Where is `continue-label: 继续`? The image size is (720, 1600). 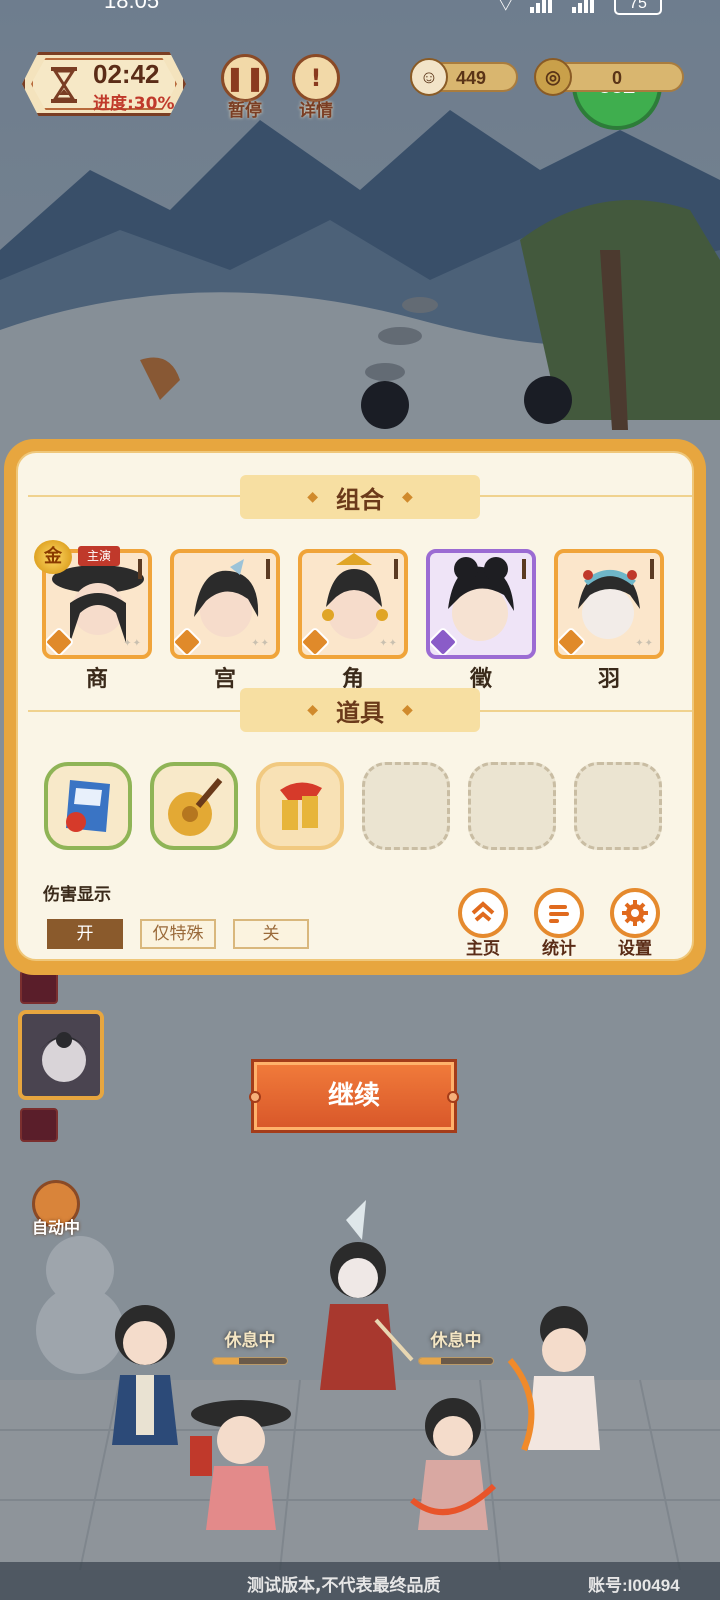
continue-label: 继续 is located at coordinates (353, 1096).